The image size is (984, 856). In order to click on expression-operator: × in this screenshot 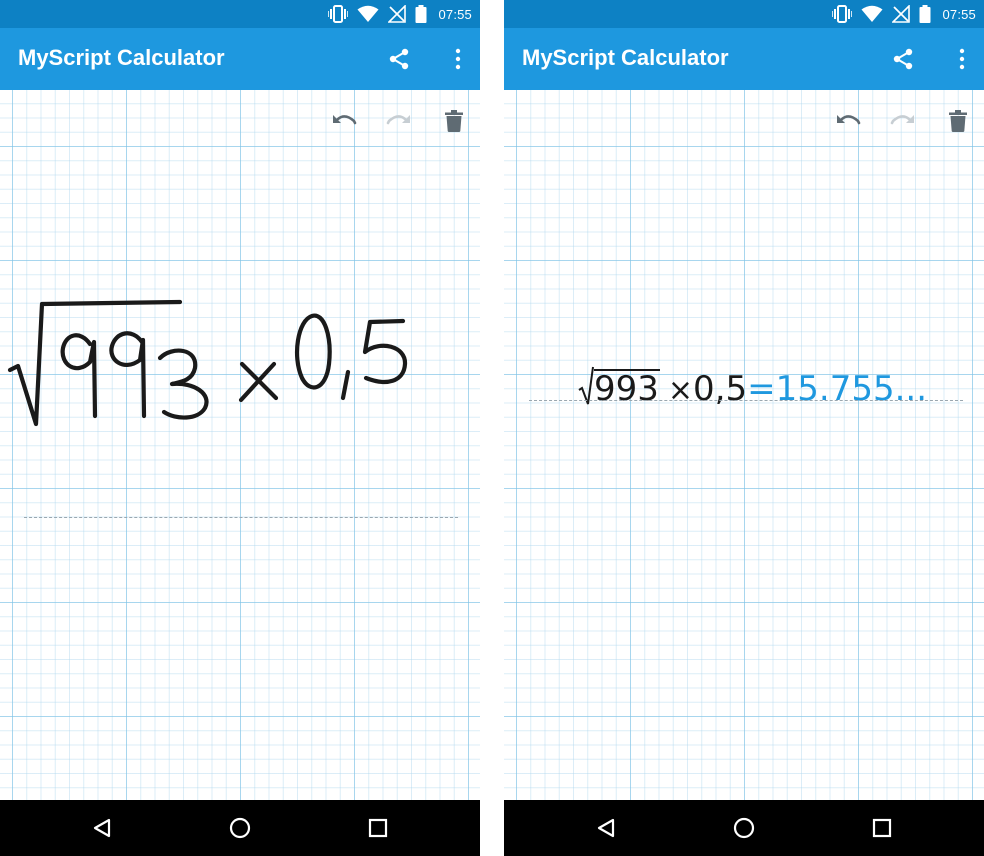, I will do `click(680, 390)`.